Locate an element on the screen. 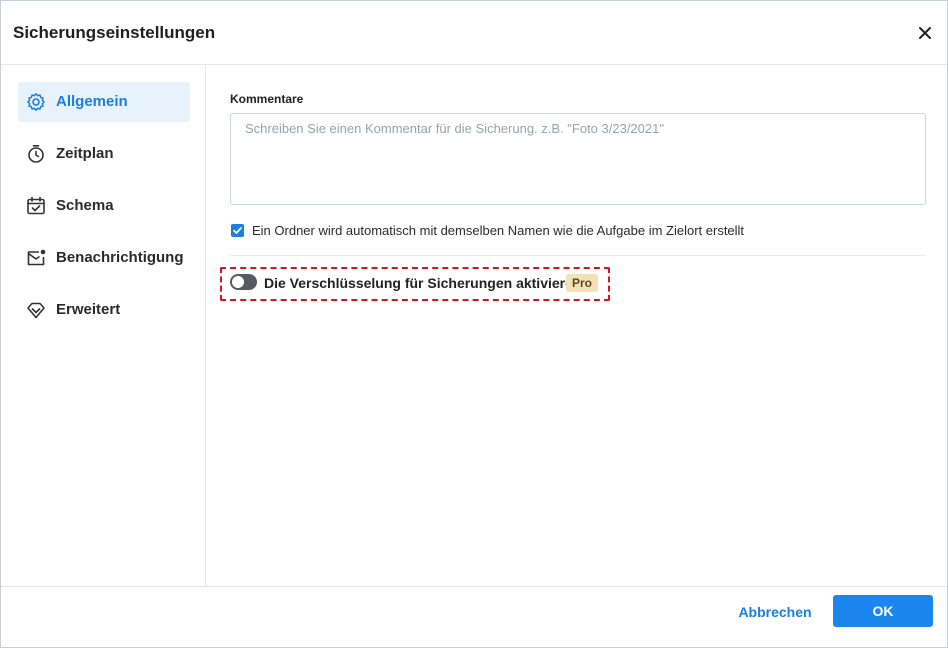  dialog-title: Sicherungseinstellungen is located at coordinates (114, 32).